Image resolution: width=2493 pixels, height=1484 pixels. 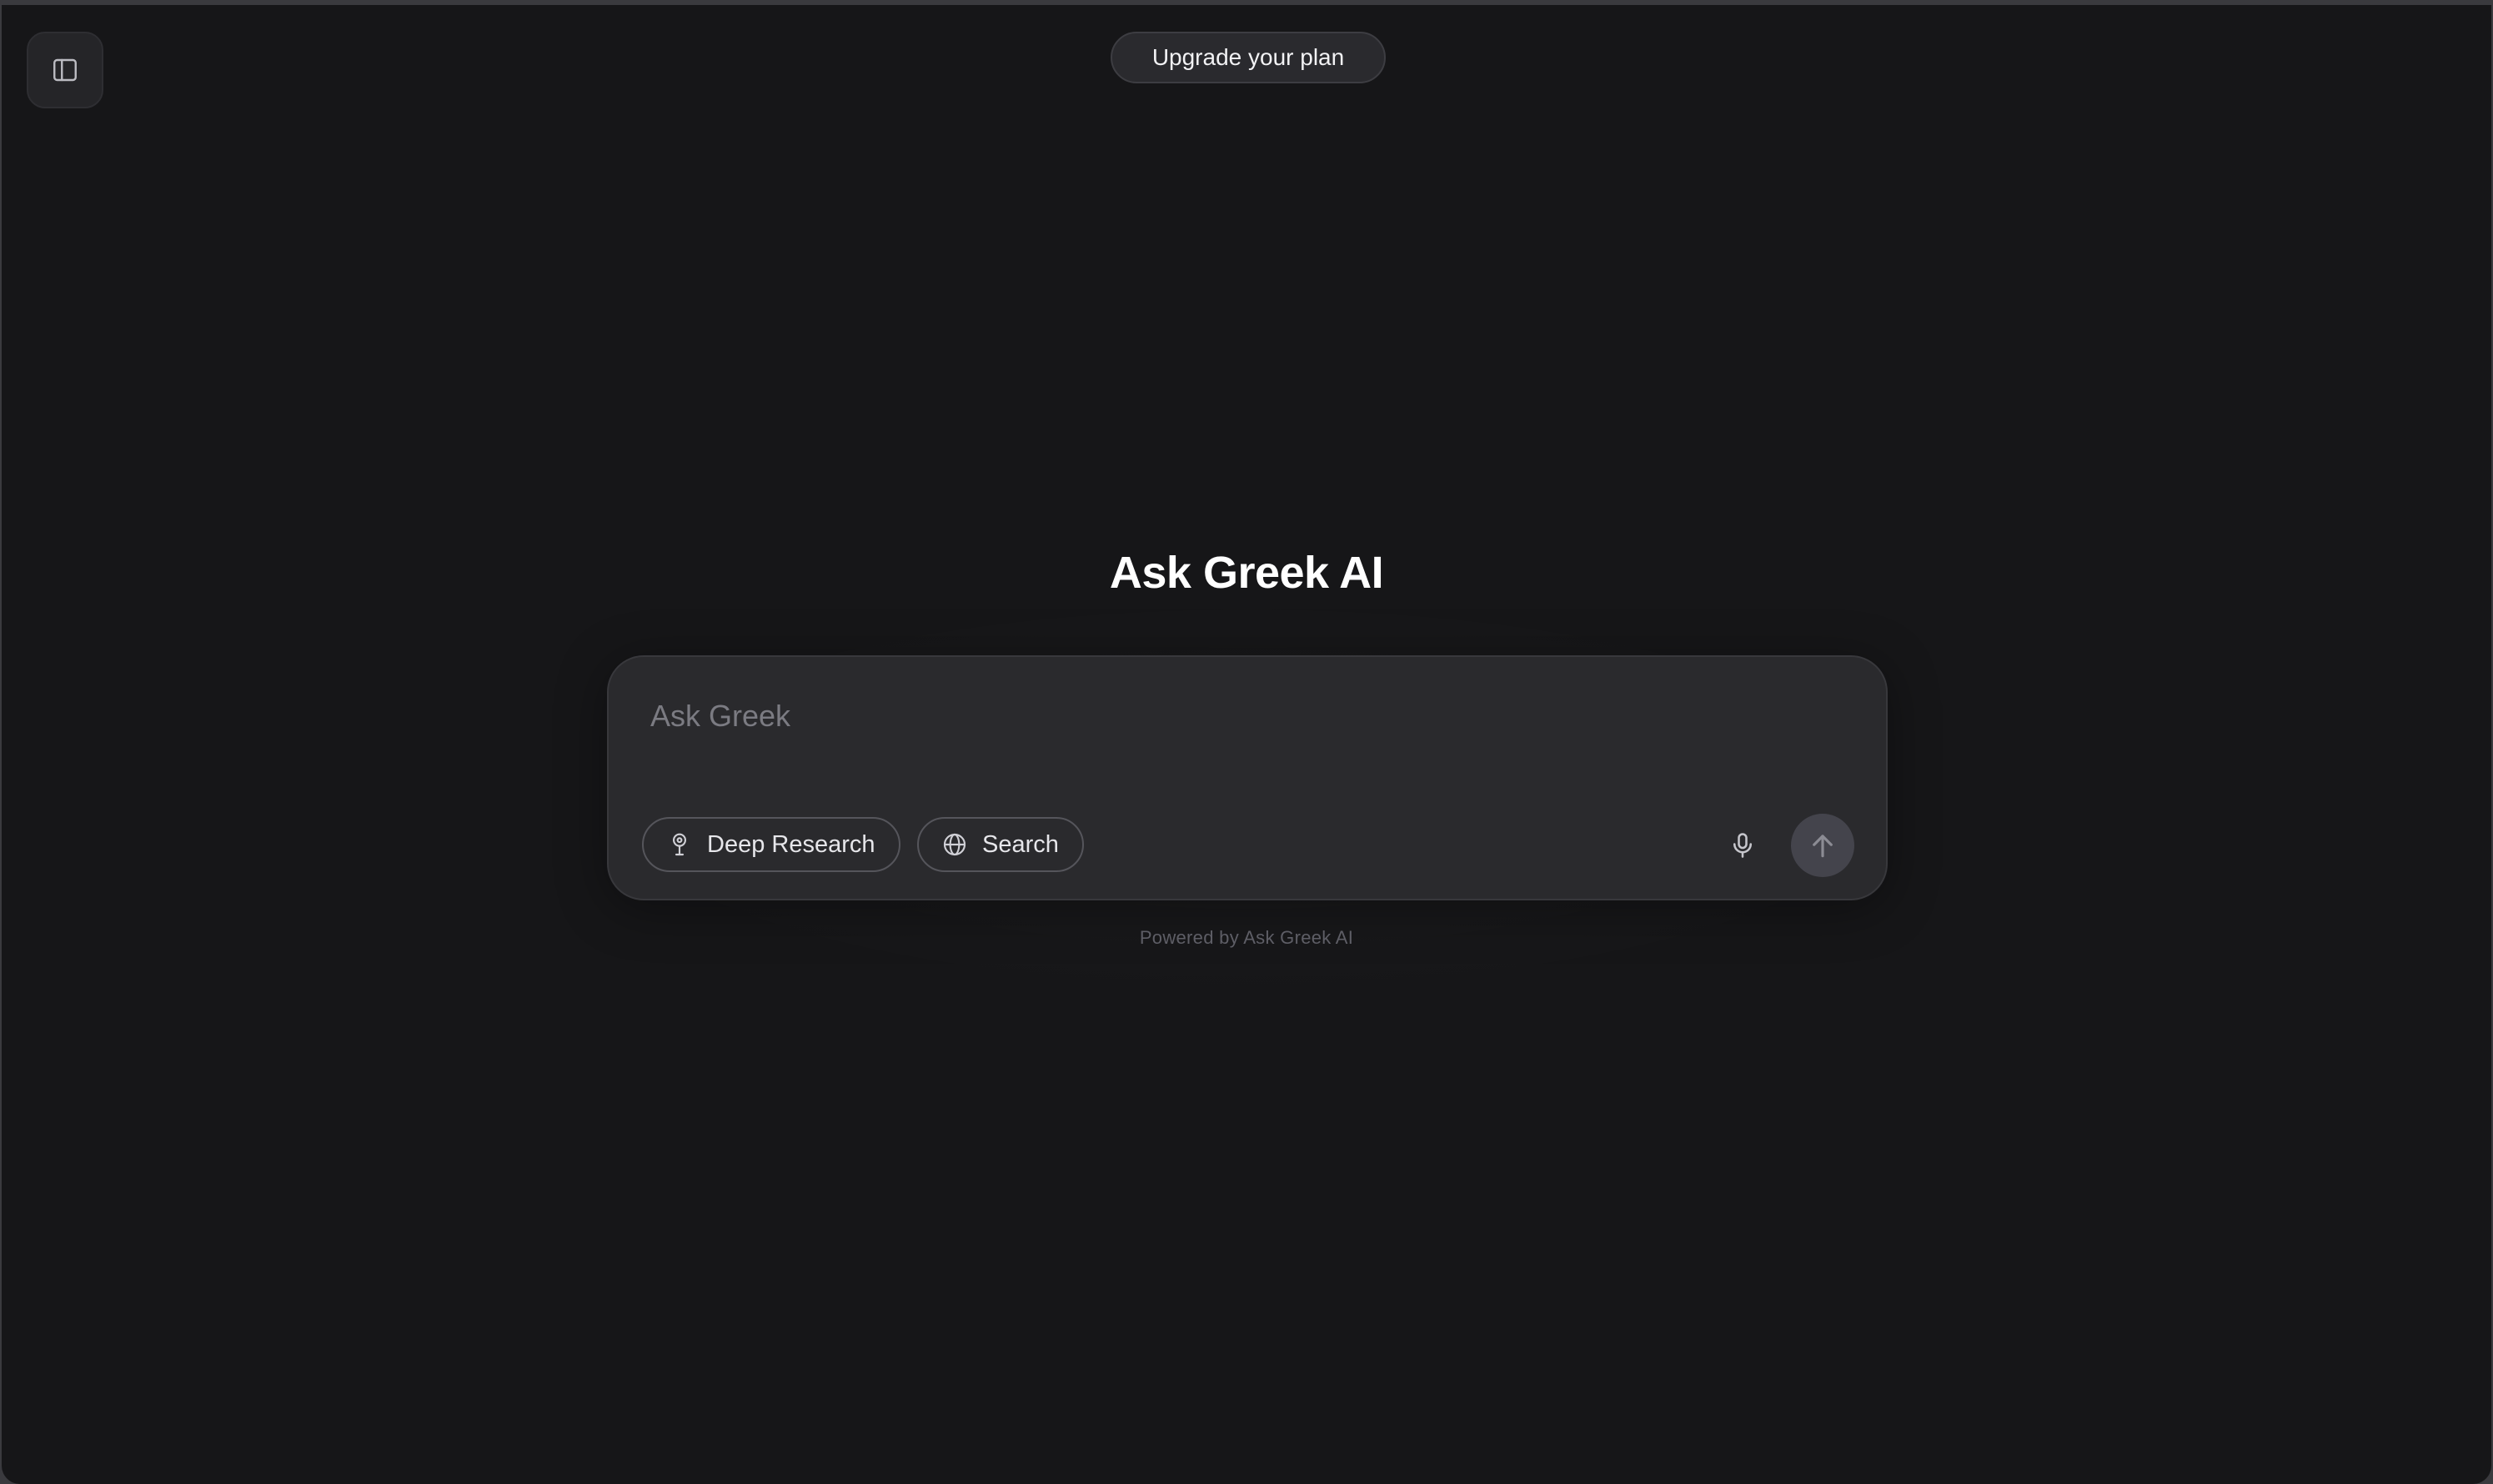 I want to click on powered-by-note: Powered by Ask Greek AI, so click(x=1246, y=937).